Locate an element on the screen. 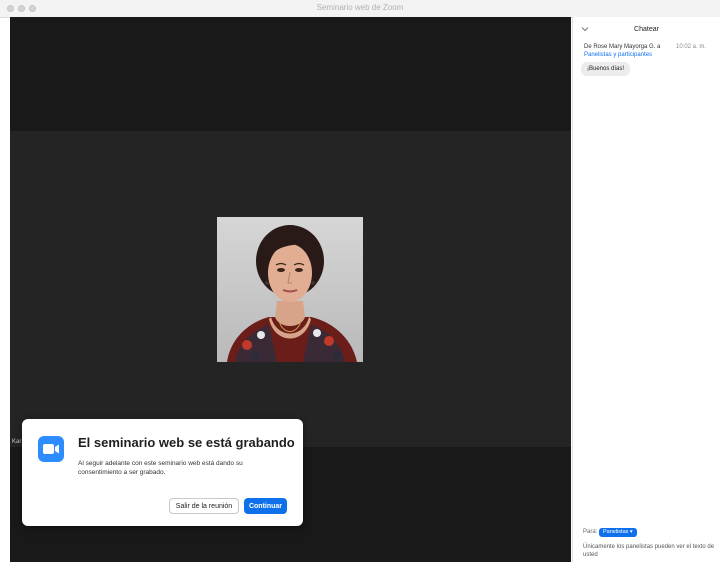 Image resolution: width=720 pixels, height=562 pixels. chat-message-time: 10:02 a. m. is located at coordinates (691, 47).